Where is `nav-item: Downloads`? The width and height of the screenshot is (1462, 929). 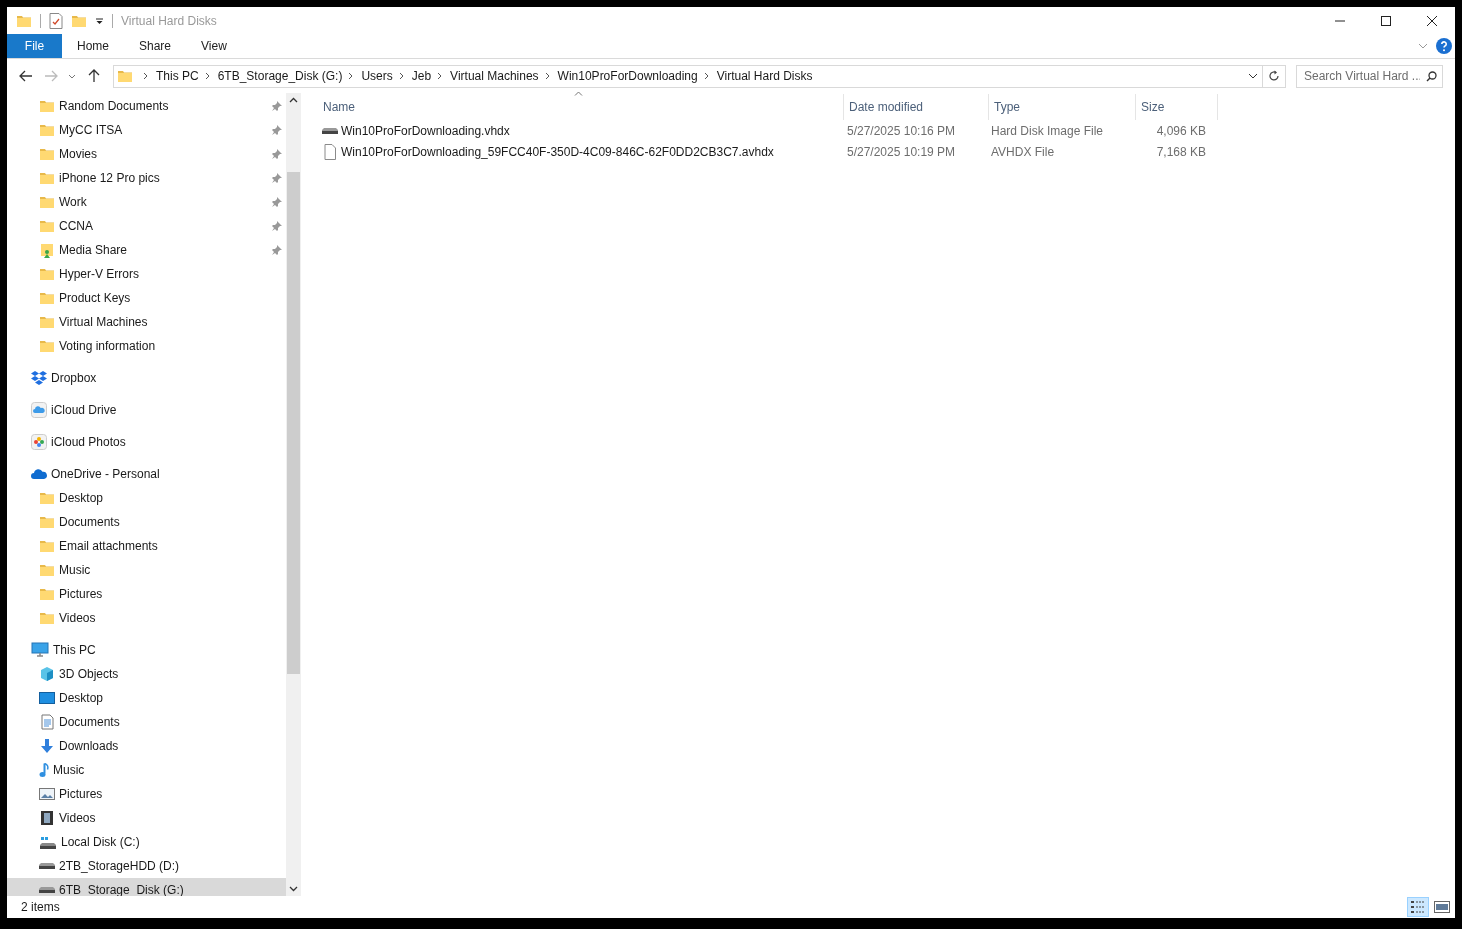
nav-item: Downloads is located at coordinates (146, 746).